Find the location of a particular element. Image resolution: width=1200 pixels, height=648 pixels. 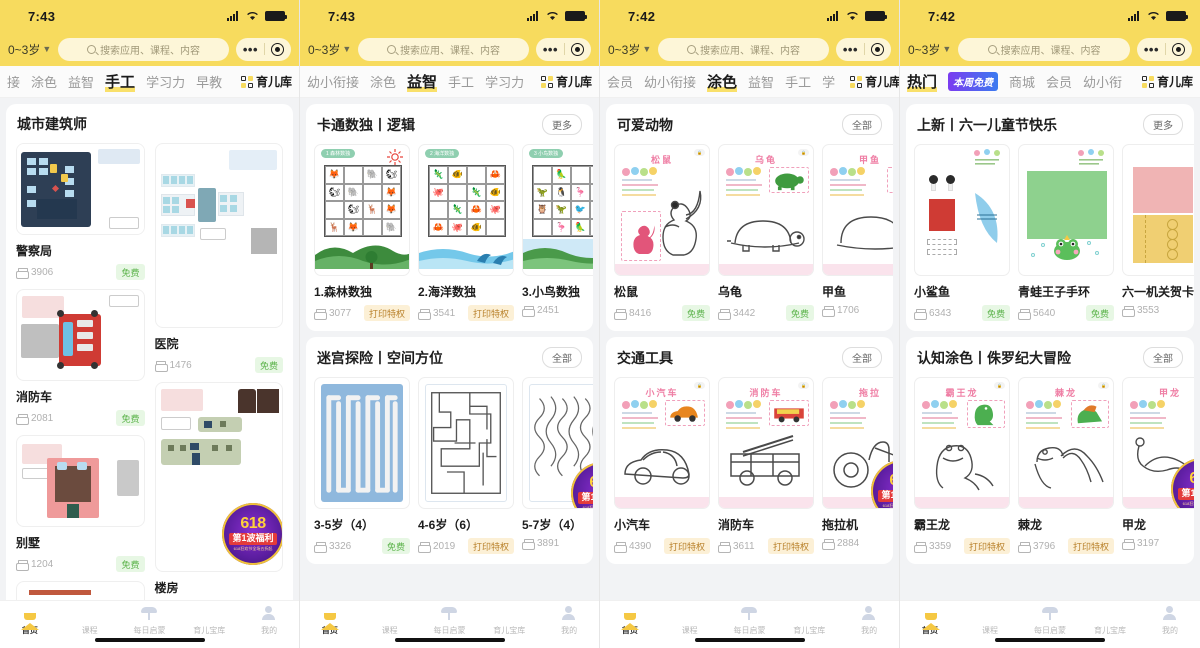

list-item: 🔒 拖拉 618 第1波福利 618狂欢节全场五折起 拖拉机 is located at coordinates (857, 465).